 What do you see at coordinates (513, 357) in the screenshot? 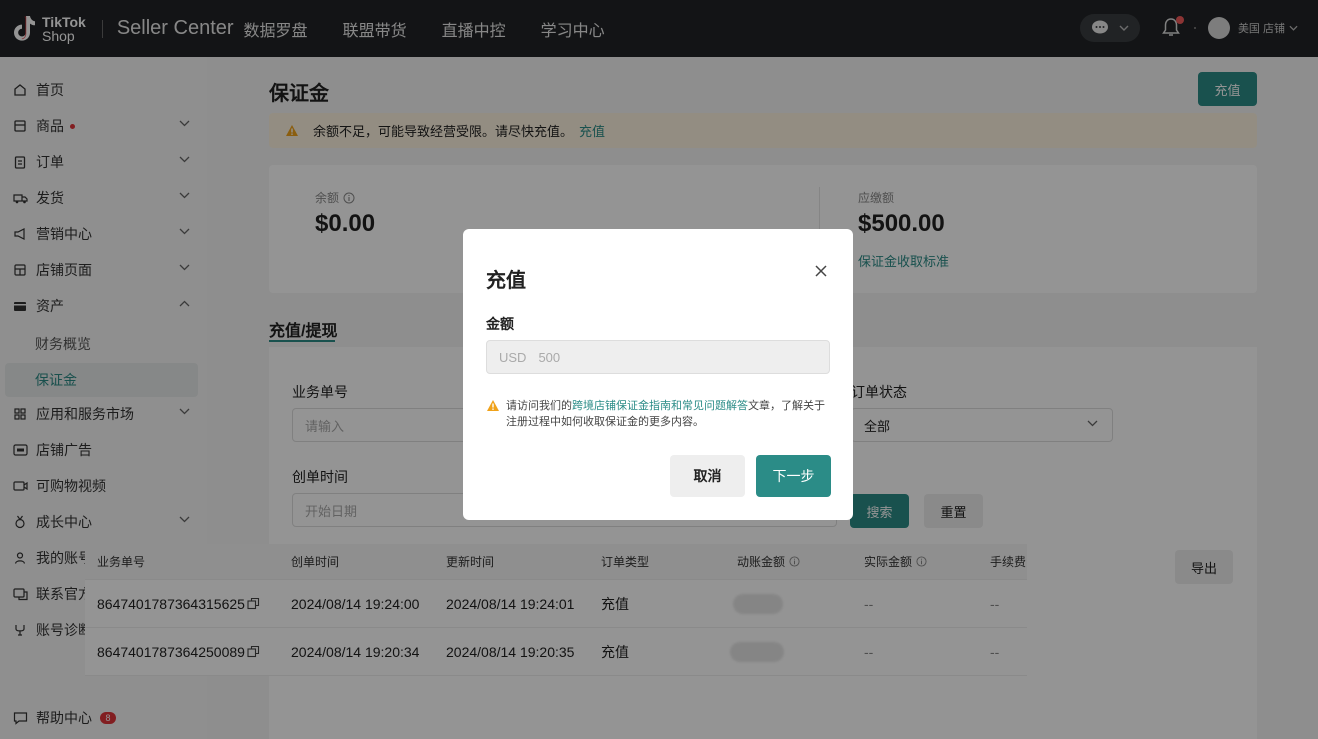
I see `currency-prefix: USD` at bounding box center [513, 357].